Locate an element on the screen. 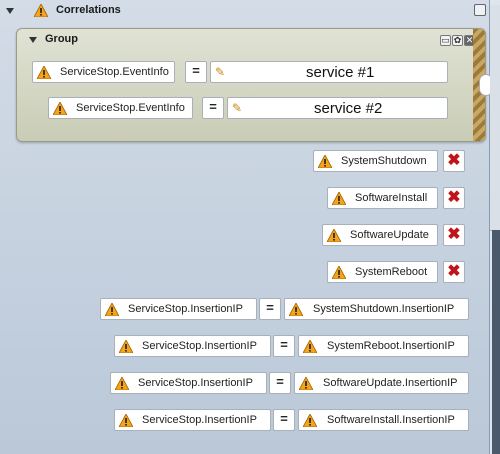  panel-title: Correlations is located at coordinates (88, 10).